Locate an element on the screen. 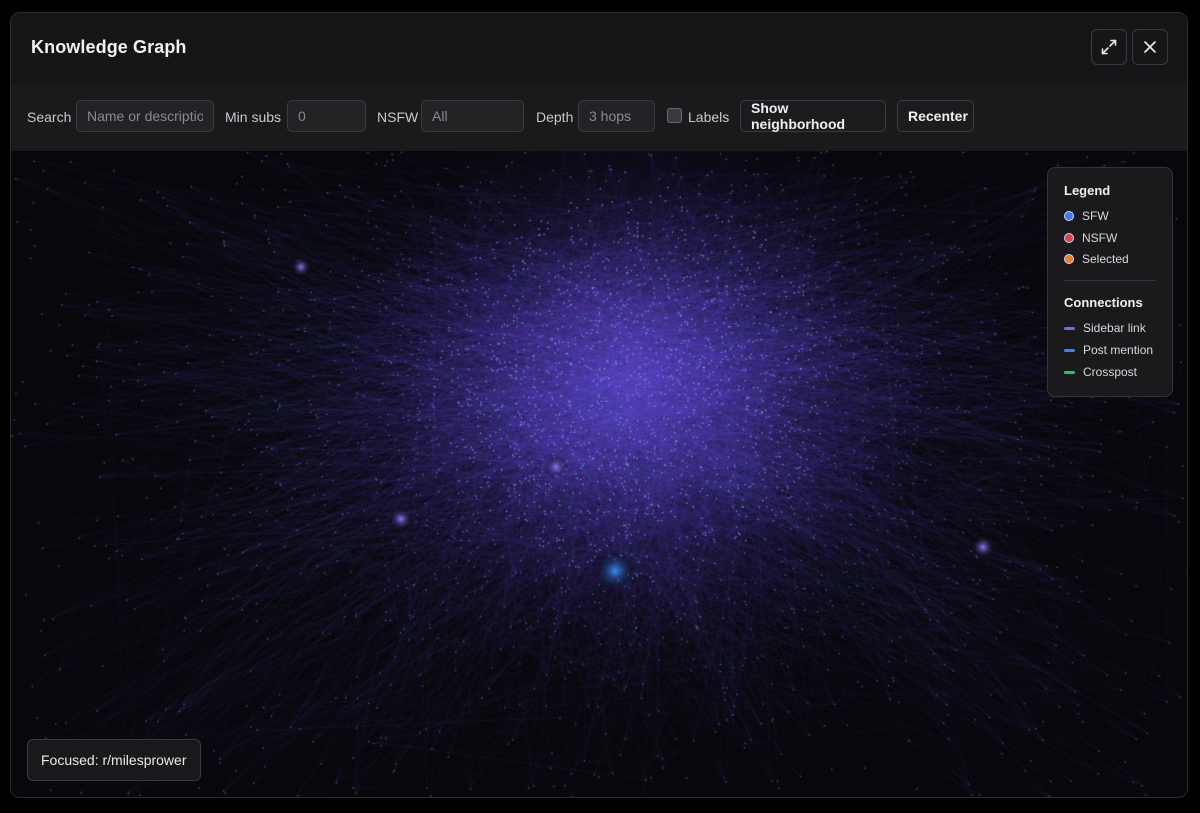 The width and height of the screenshot is (1200, 813). expand-button is located at coordinates (1109, 47).